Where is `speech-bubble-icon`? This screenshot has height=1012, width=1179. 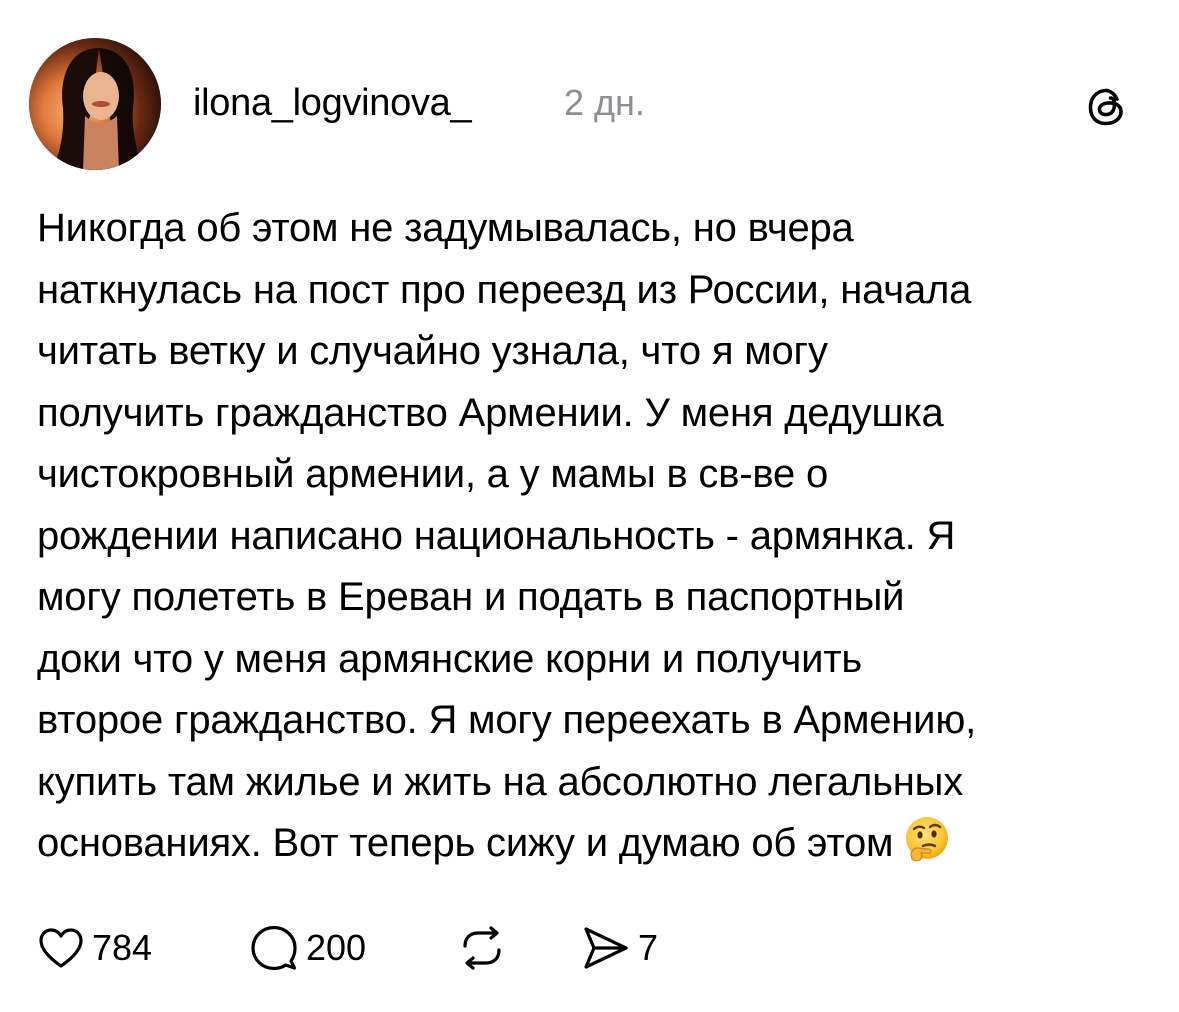 speech-bubble-icon is located at coordinates (274, 948).